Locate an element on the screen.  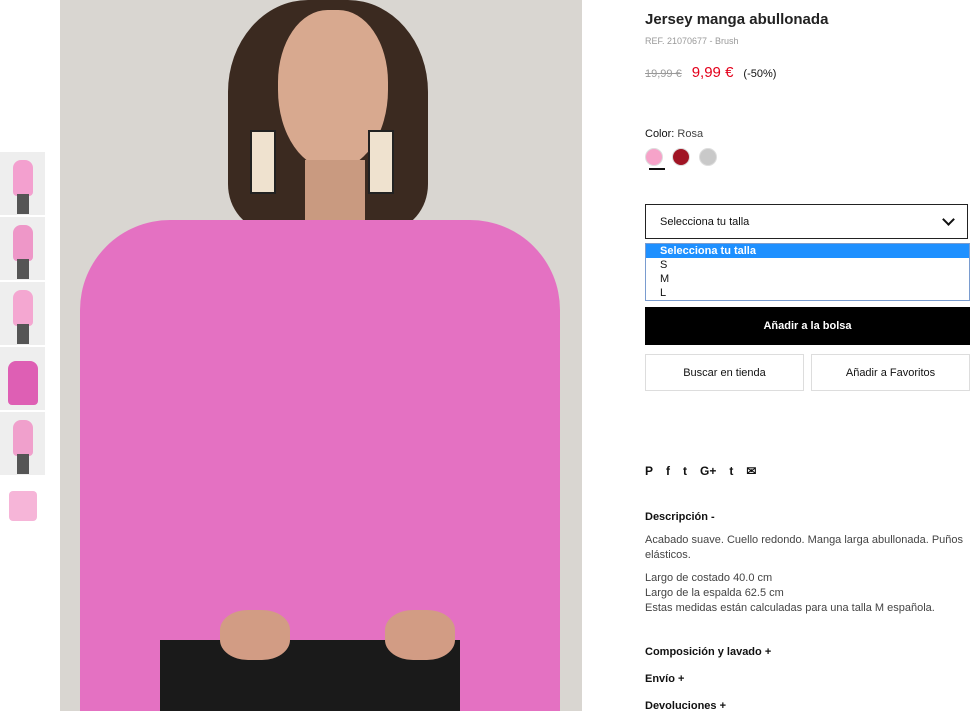
measure-line: Largo de la espalda 62.5 cm is located at coordinates (714, 593).